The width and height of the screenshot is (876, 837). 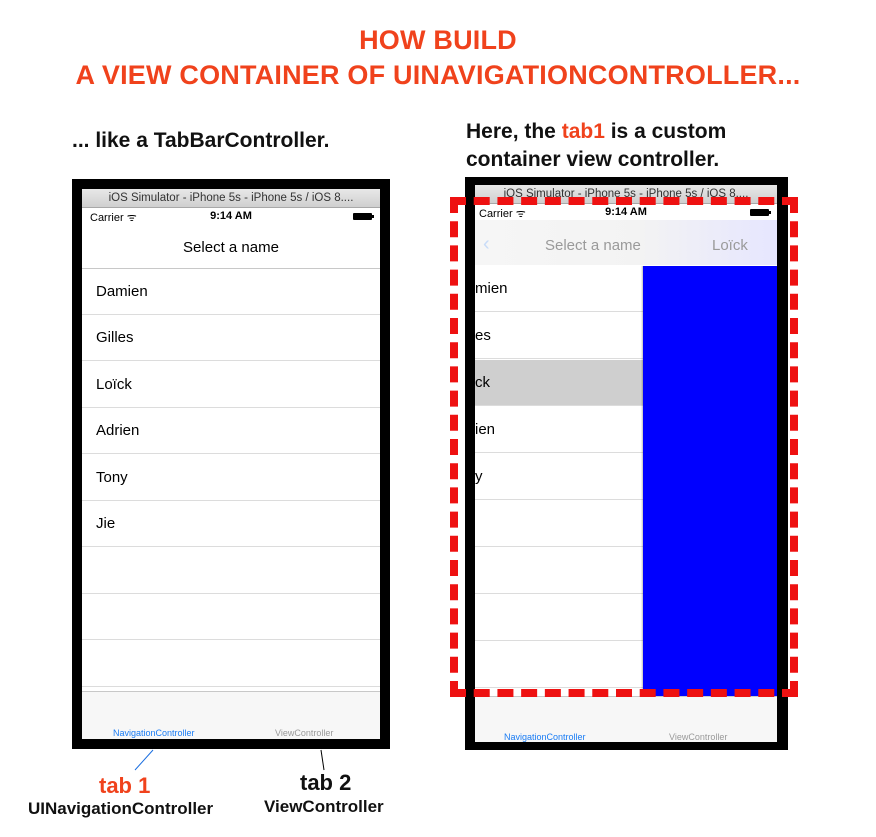 I want to click on tab1-sublabel: UINavigationController, so click(x=121, y=808).